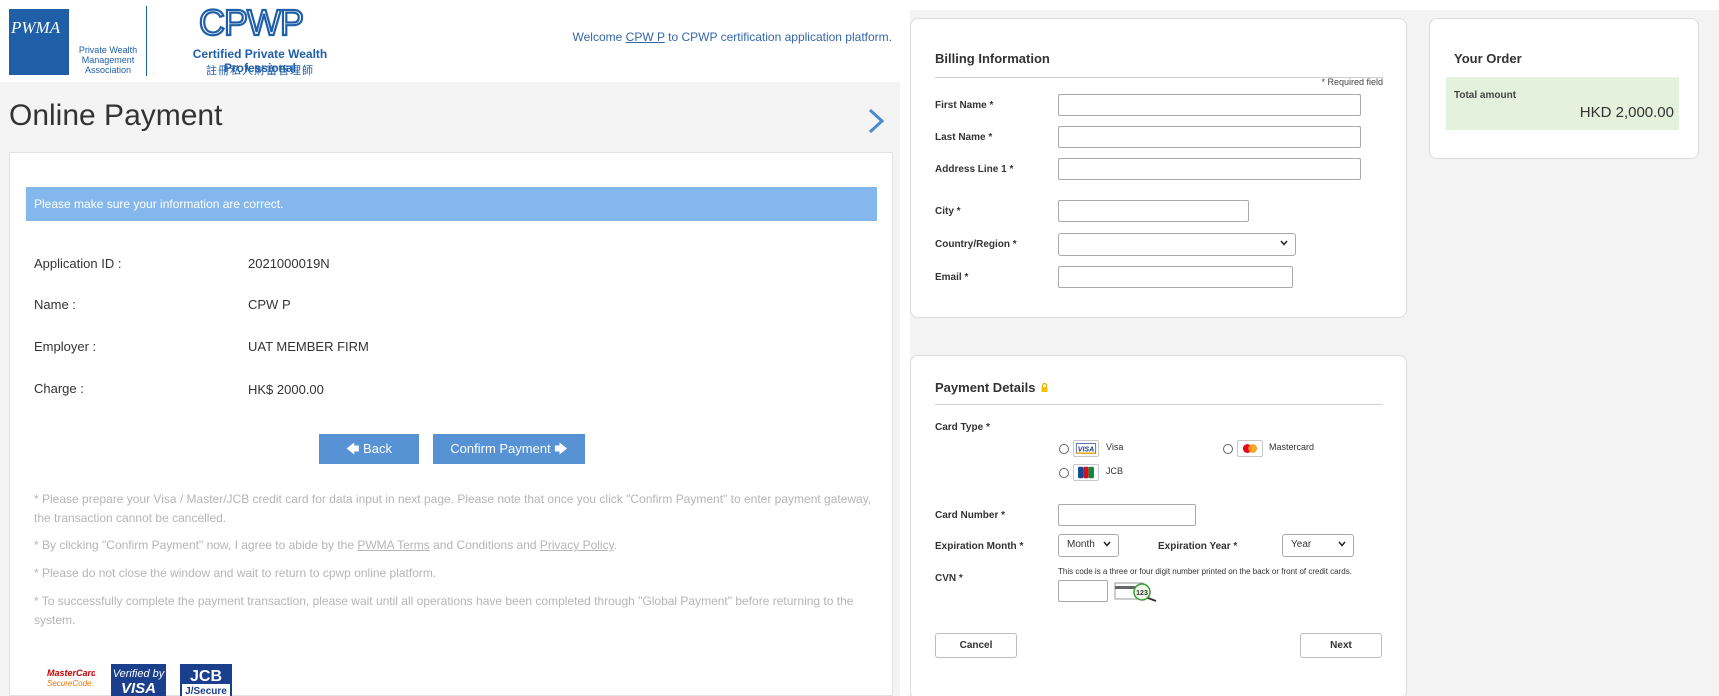  Describe the element at coordinates (393, 545) in the screenshot. I see `pwma-terms-link: PWMA Terms` at that location.